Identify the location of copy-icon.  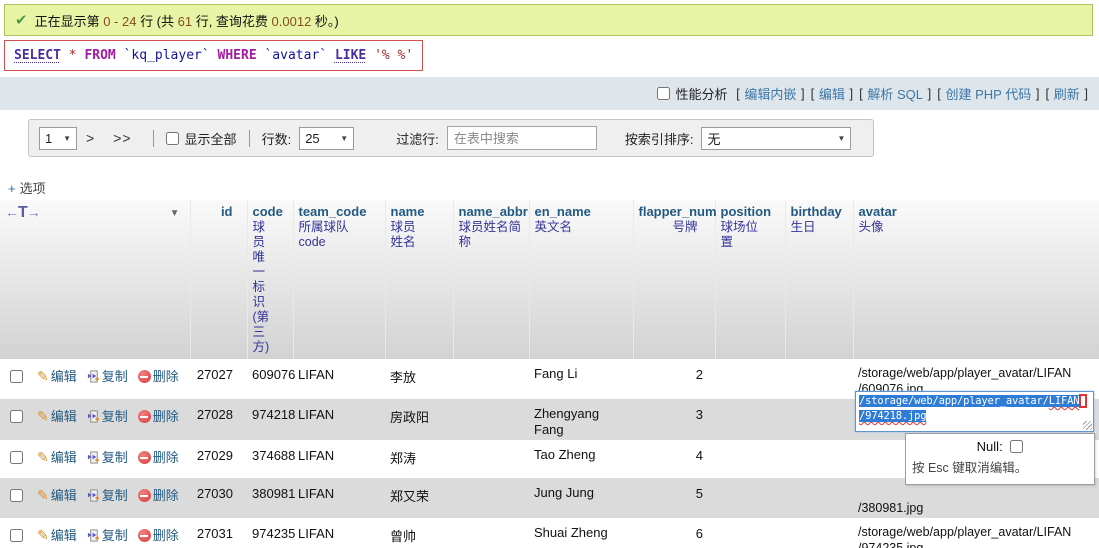
(93, 535).